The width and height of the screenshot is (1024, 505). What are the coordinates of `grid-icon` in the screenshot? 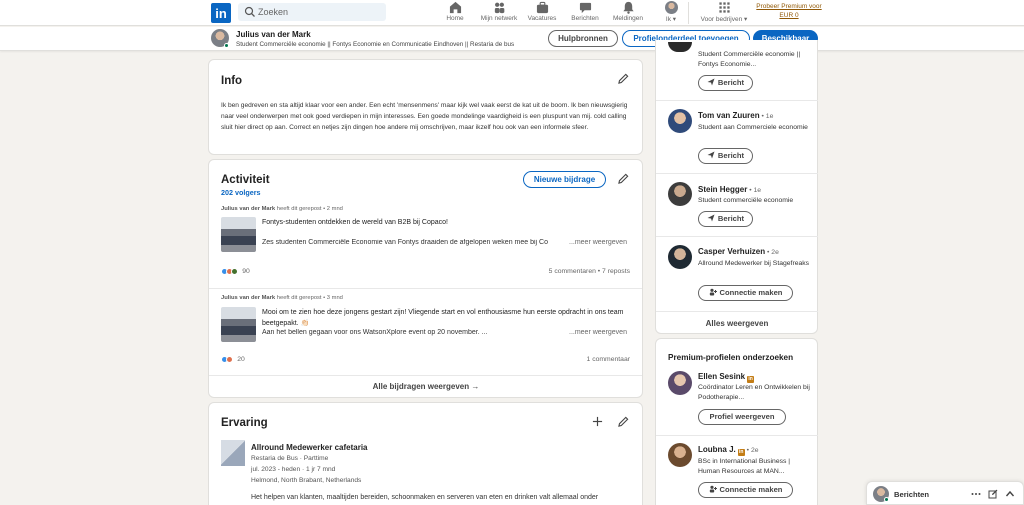 It's located at (724, 7).